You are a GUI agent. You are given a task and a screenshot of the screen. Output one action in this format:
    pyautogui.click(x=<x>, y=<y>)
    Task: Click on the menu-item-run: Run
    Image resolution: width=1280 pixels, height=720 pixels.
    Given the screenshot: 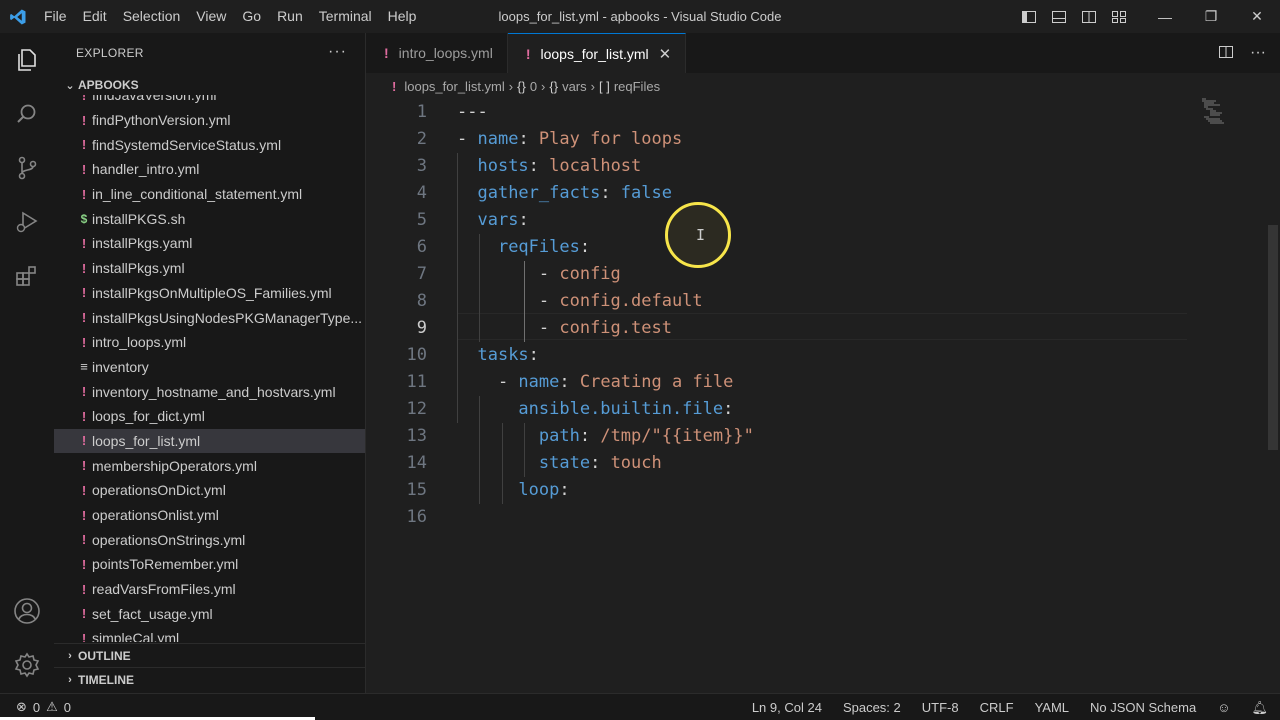 What is the action you would take?
    pyautogui.click(x=290, y=16)
    